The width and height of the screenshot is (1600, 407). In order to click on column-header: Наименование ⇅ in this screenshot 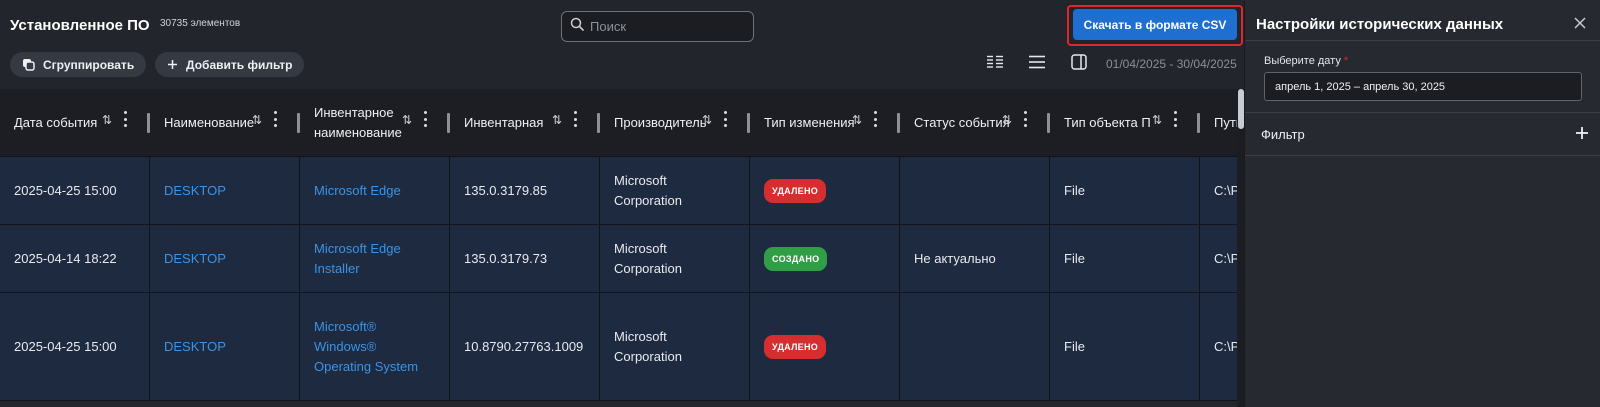, I will do `click(225, 122)`.